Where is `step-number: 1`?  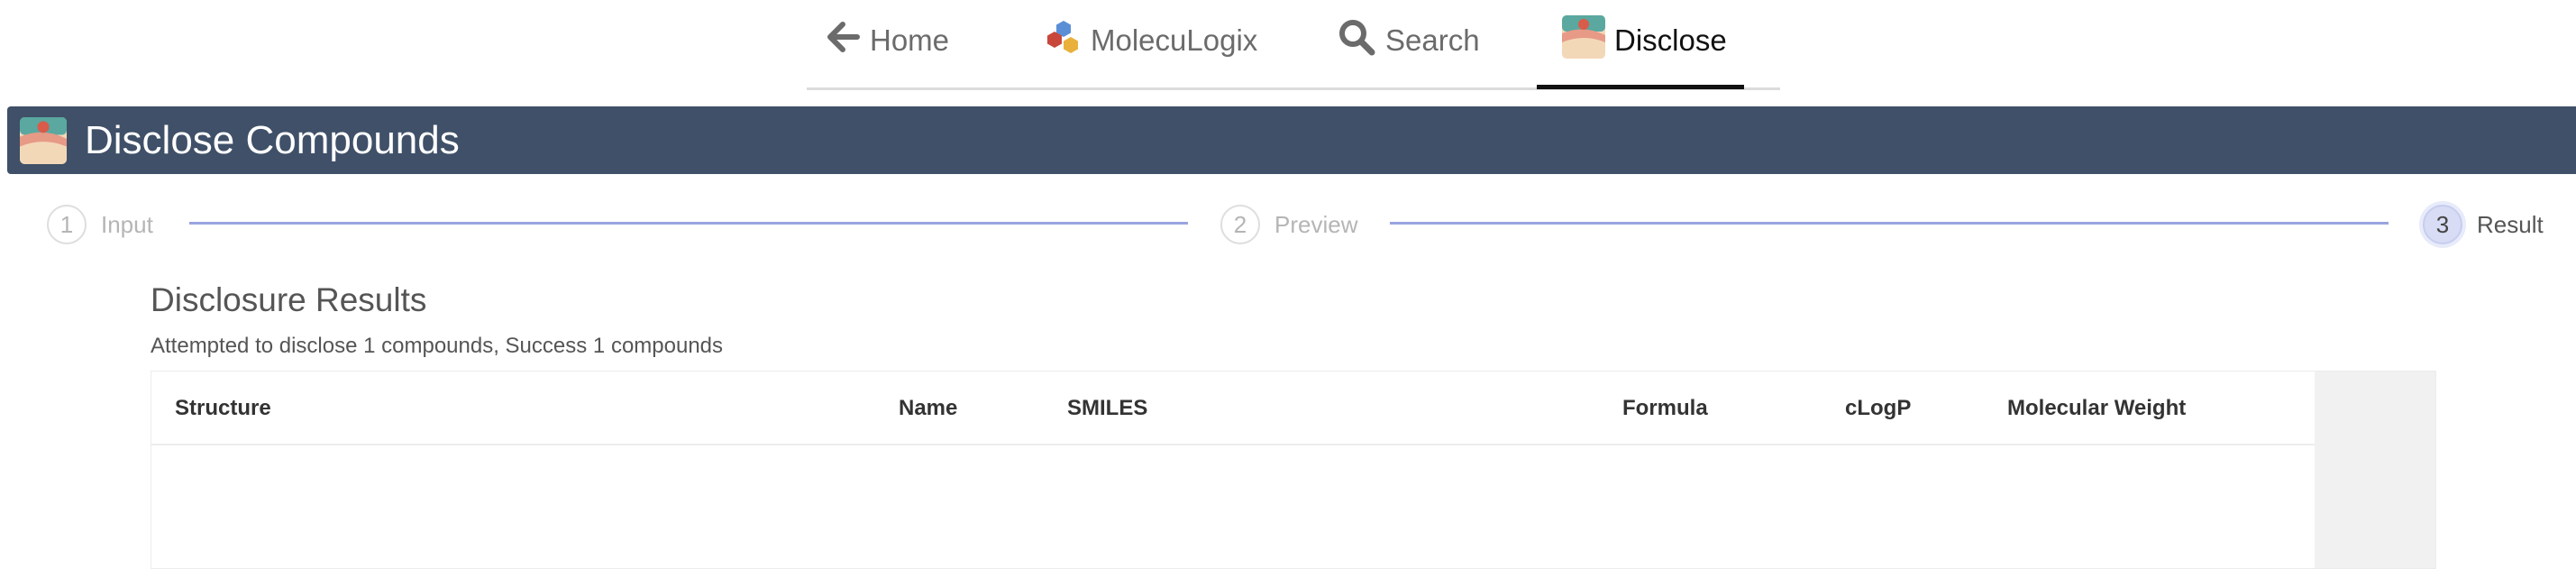
step-number: 1 is located at coordinates (67, 225).